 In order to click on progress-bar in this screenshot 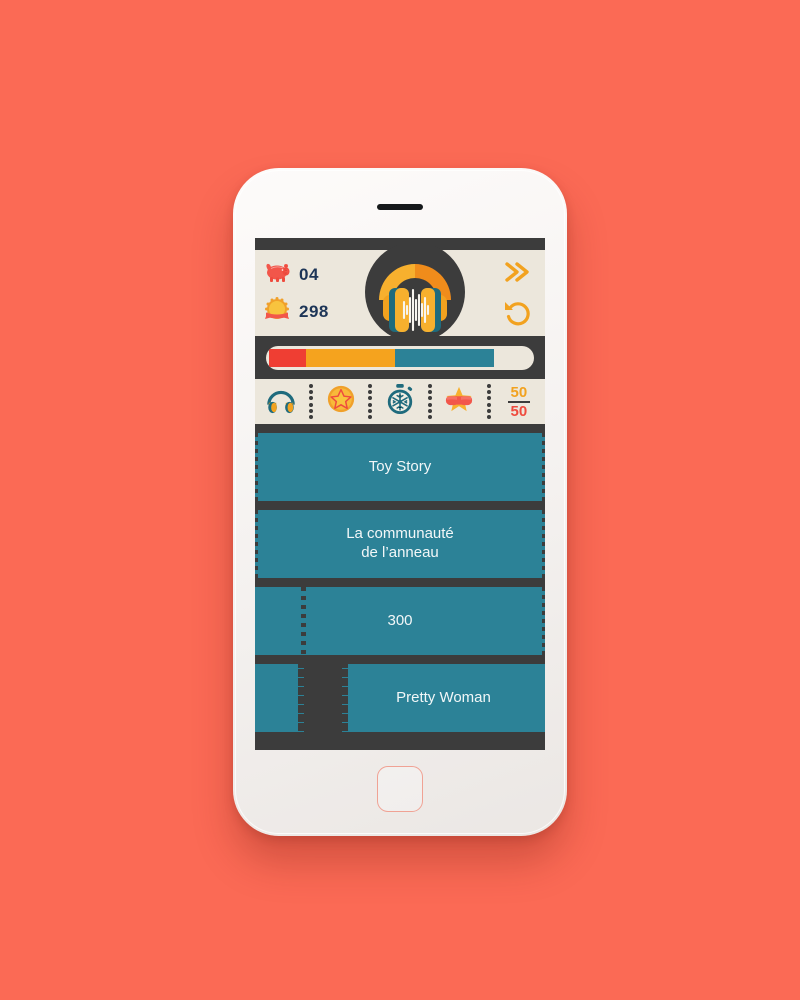, I will do `click(400, 358)`.